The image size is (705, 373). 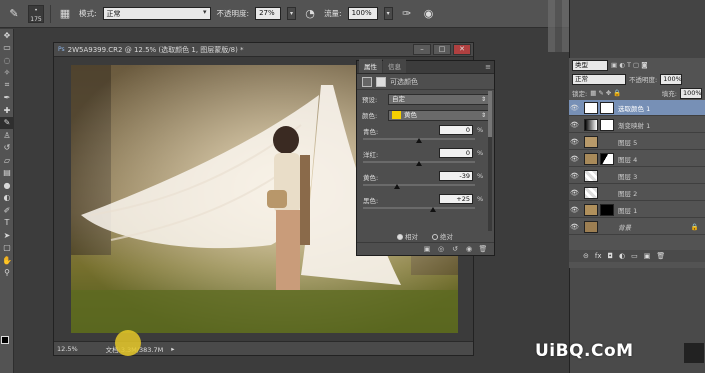 What do you see at coordinates (660, 256) in the screenshot?
I see `delete-layer-icon: 🗑` at bounding box center [660, 256].